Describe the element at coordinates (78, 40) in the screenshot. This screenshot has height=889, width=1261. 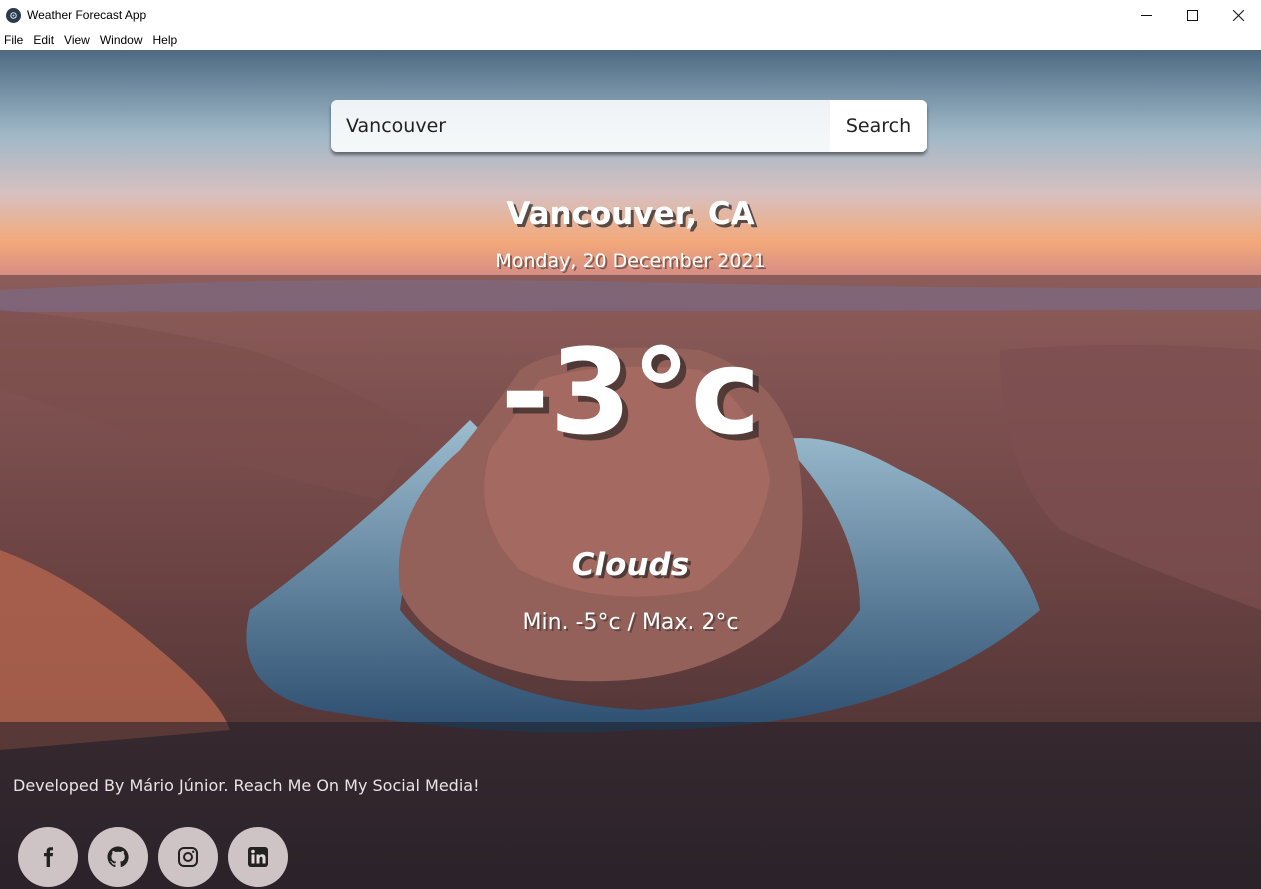
I see `menu-view: View` at that location.